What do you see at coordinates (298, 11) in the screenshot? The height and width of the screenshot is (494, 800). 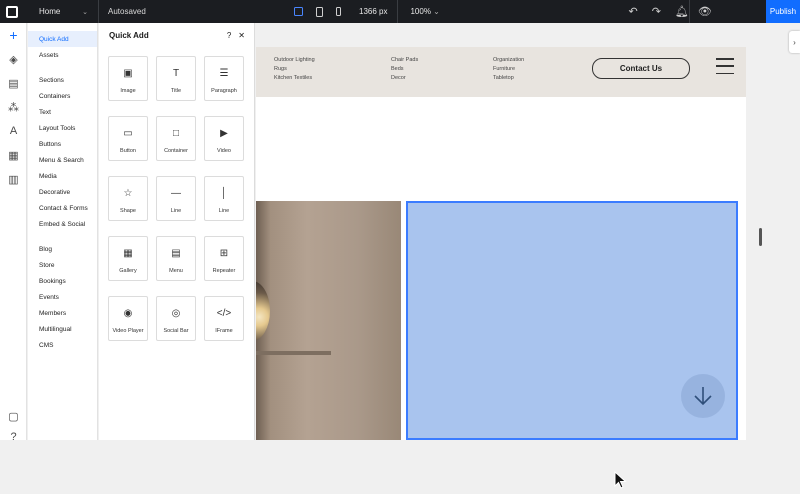 I see `desktop-view-icon` at bounding box center [298, 11].